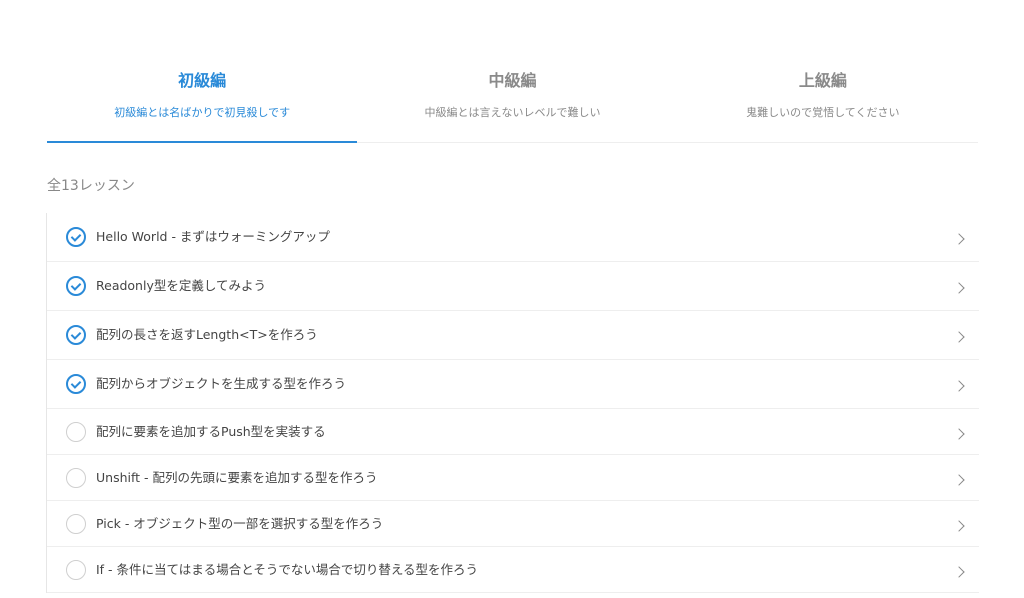  I want to click on lesson-title: Pick - オブジェクト型の一部を選択する型を作ろう, so click(240, 523).